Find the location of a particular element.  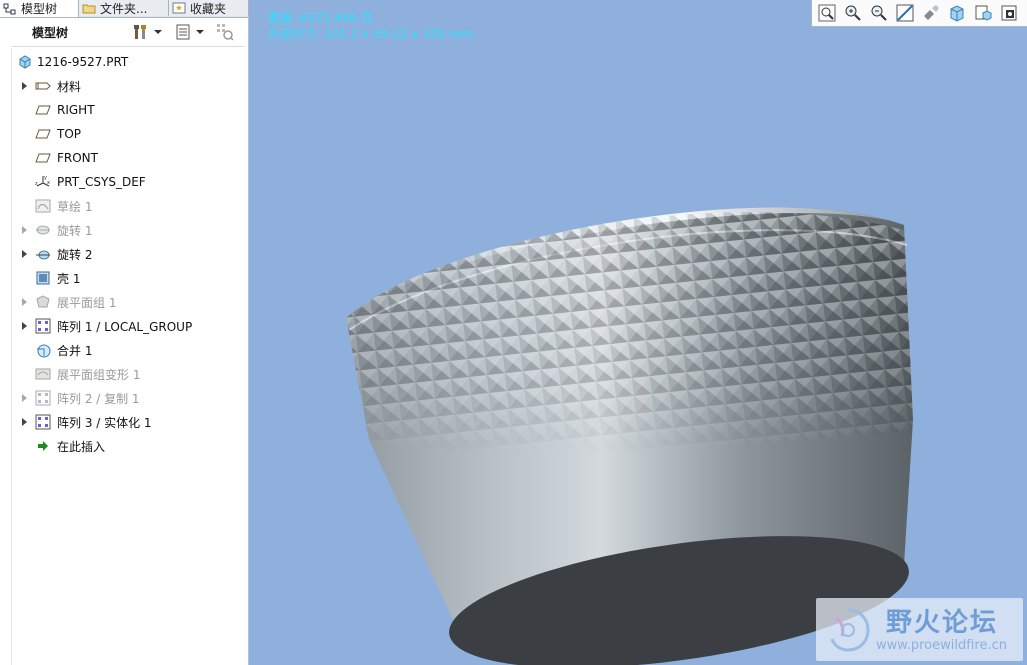

tree-item-csys: yxz PRT_CSYS_DEF is located at coordinates (129, 182).